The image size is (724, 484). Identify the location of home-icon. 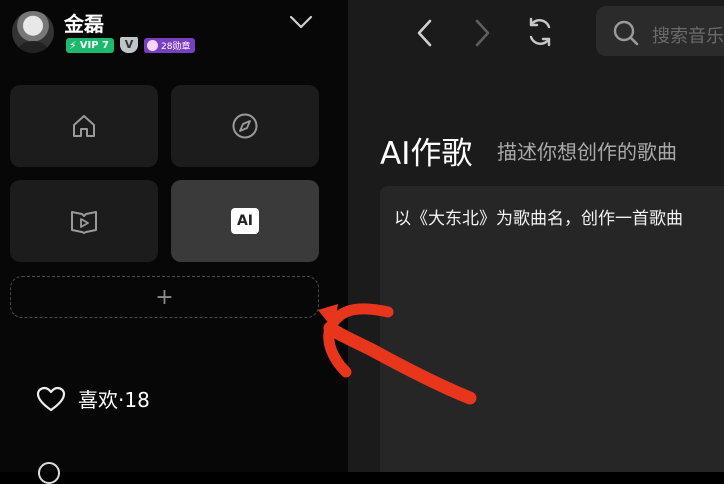
(84, 126).